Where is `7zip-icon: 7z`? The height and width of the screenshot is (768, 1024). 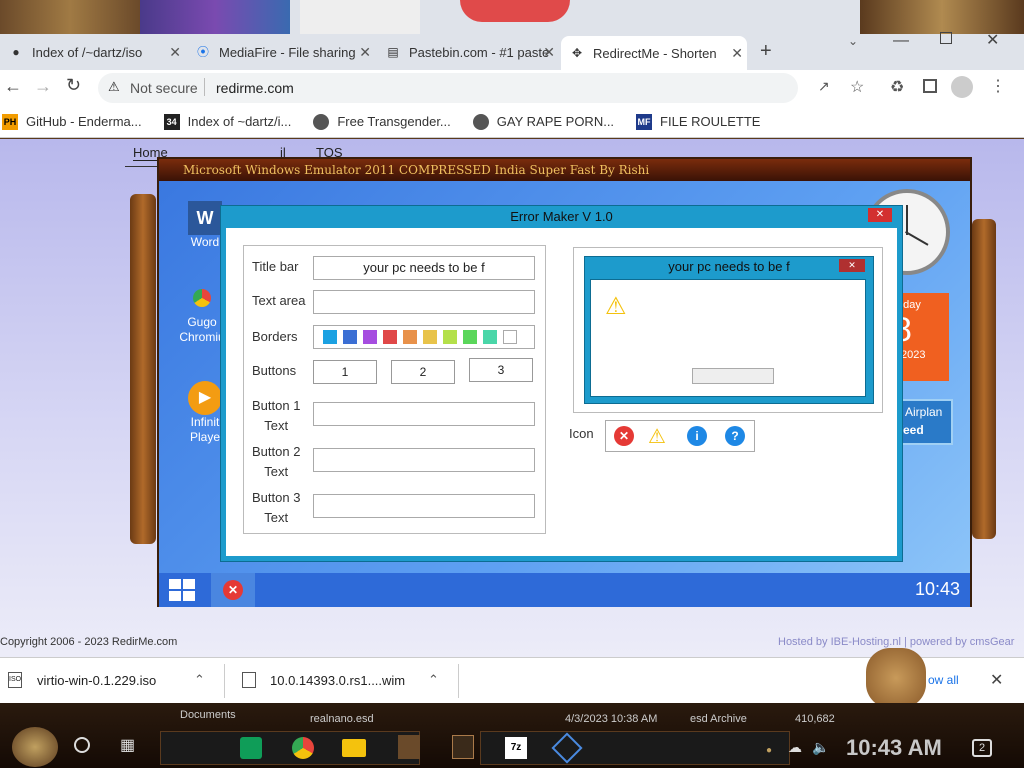 7zip-icon: 7z is located at coordinates (516, 748).